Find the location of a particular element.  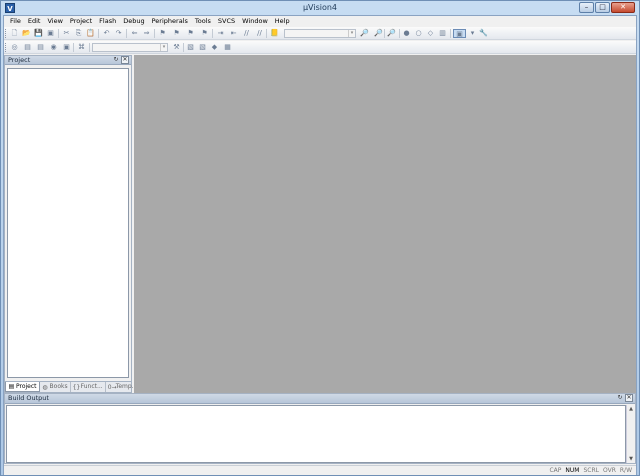

menu-peripherals: Peripherals is located at coordinates (170, 21).